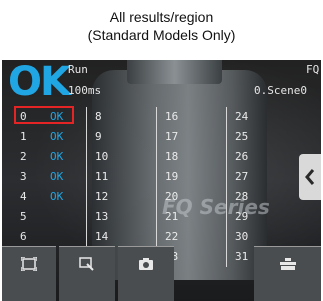 This screenshot has height=301, width=323. What do you see at coordinates (172, 116) in the screenshot?
I see `region-number: 16` at bounding box center [172, 116].